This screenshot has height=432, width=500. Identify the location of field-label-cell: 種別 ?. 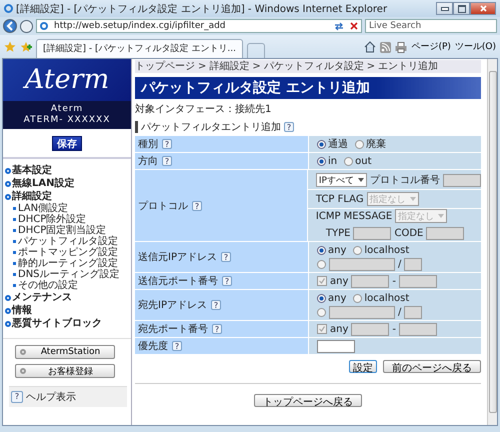
(221, 144).